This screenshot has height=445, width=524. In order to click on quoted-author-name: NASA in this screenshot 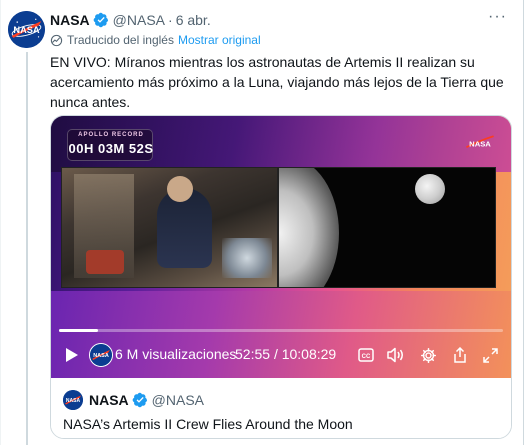, I will do `click(109, 400)`.